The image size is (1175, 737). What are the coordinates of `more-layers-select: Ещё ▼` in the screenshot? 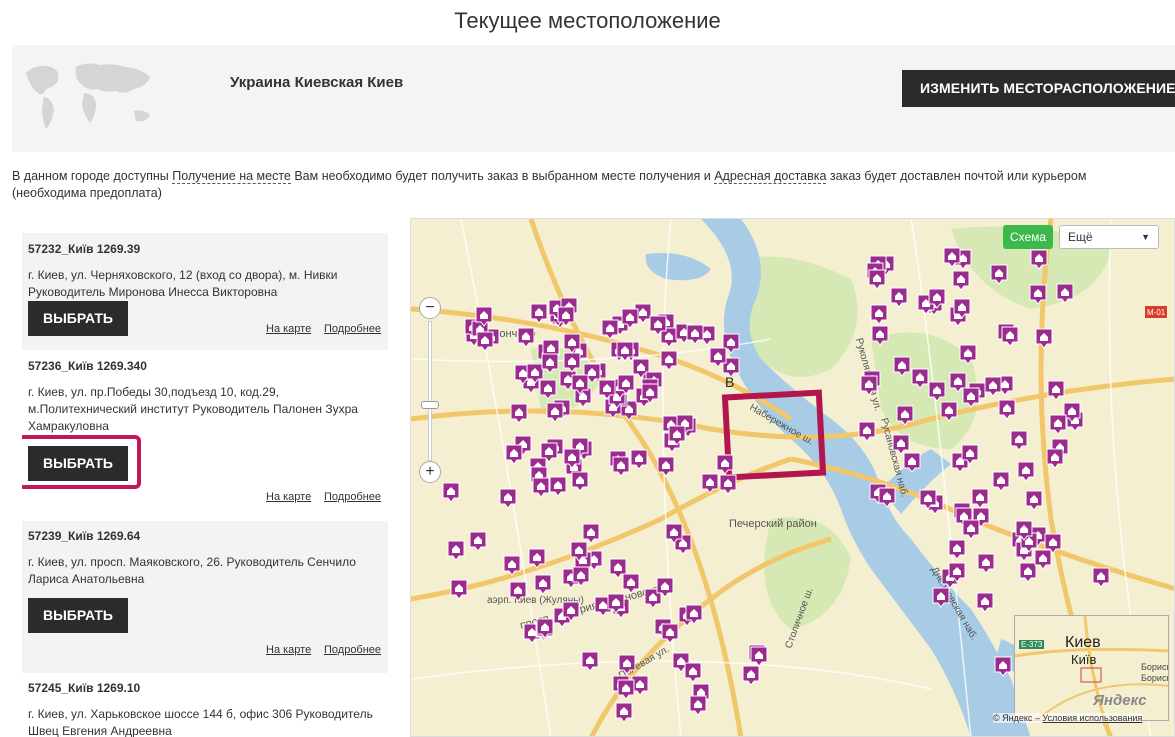 It's located at (1109, 237).